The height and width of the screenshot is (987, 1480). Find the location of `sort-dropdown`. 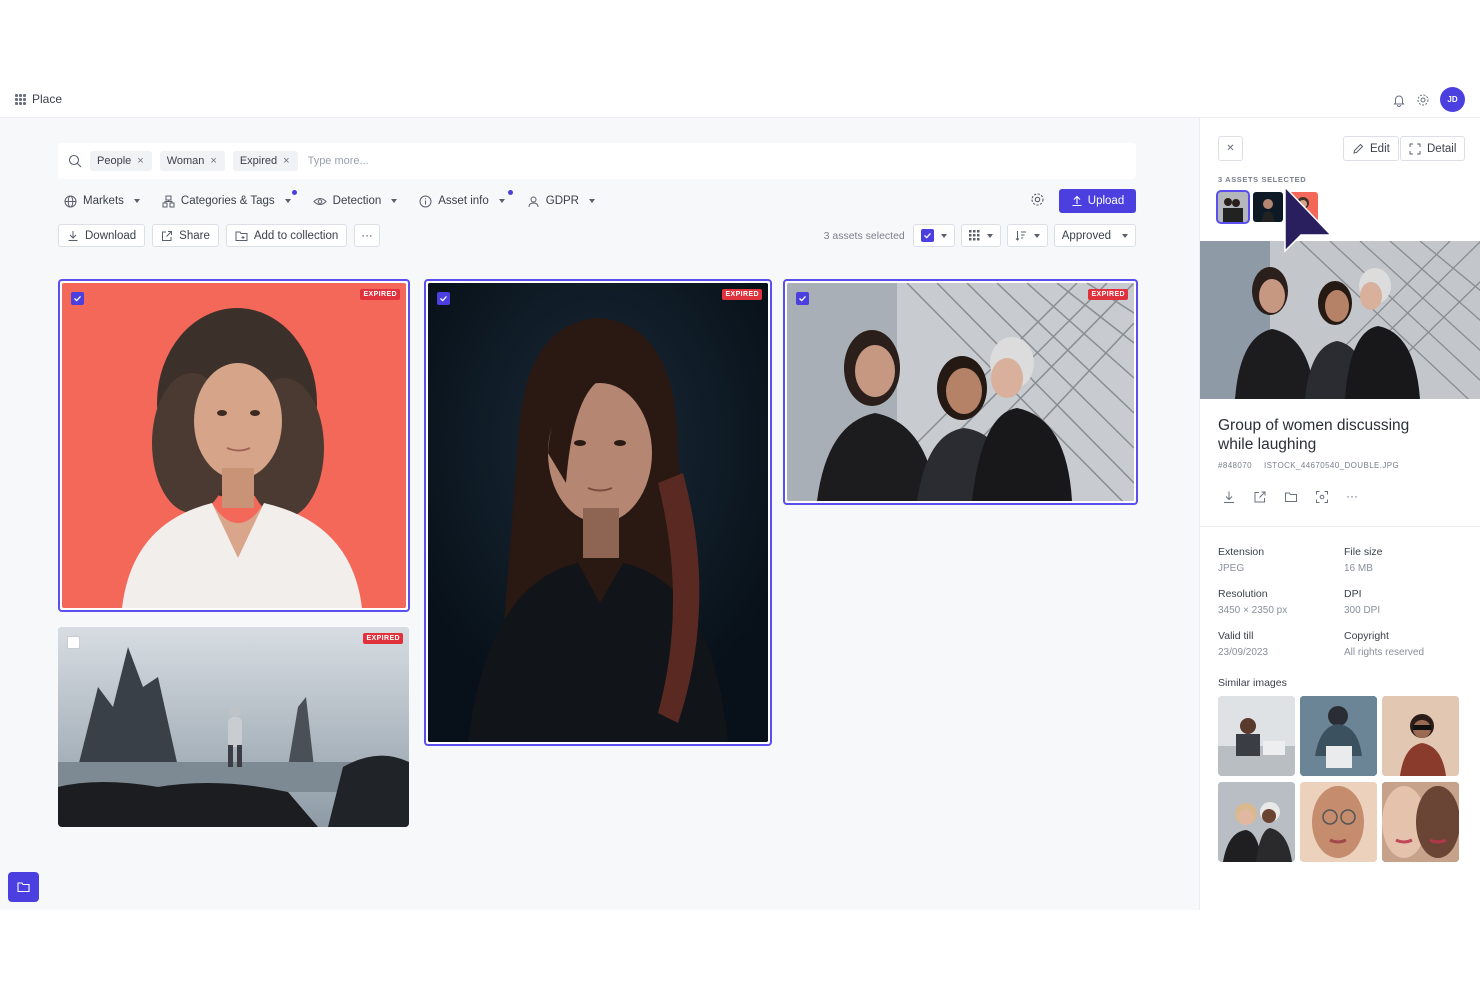

sort-dropdown is located at coordinates (1027, 235).